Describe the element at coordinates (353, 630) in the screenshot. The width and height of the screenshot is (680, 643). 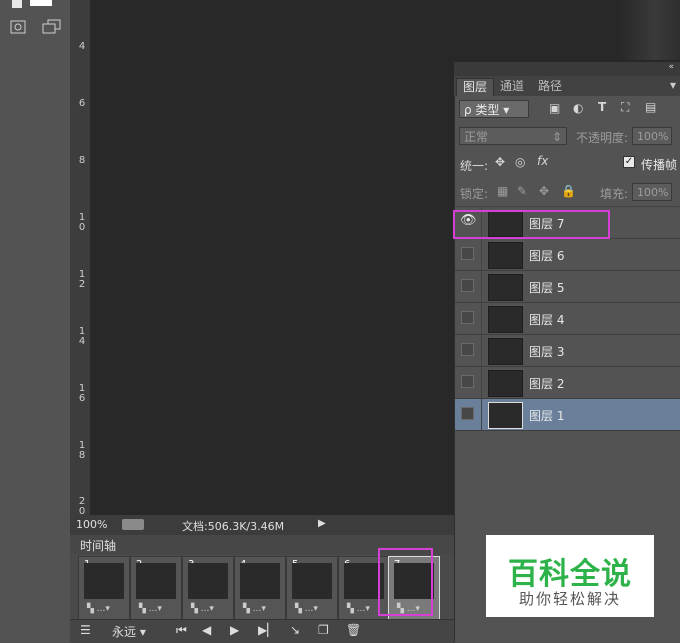
I see `delete-frame-icon: 🗑` at that location.